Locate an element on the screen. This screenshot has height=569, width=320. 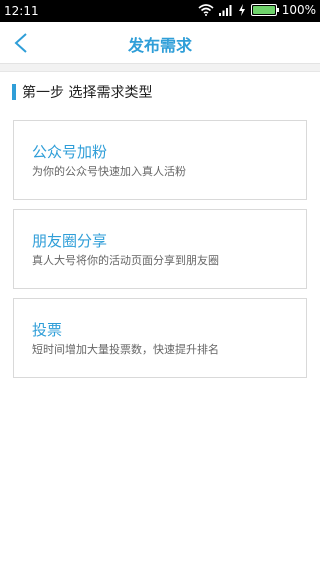
signal-icon is located at coordinates (225, 10).